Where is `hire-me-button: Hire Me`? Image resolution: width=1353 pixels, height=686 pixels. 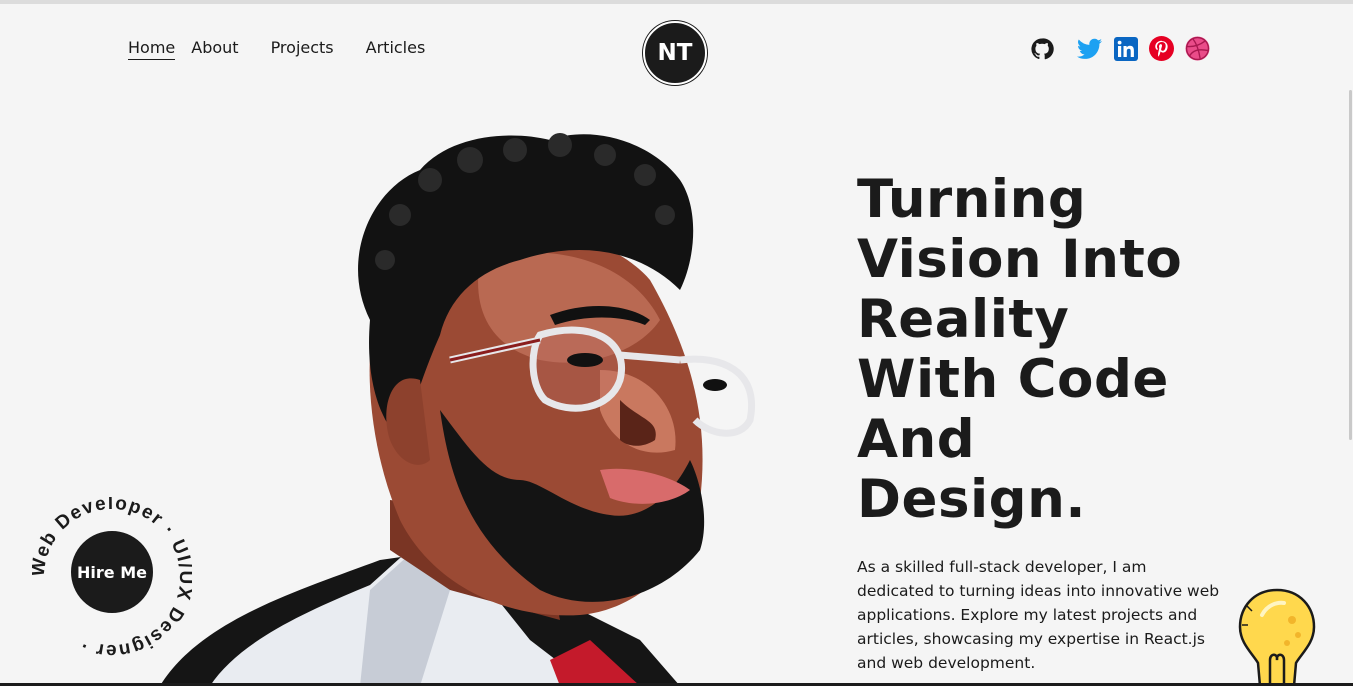
hire-me-button: Hire Me is located at coordinates (112, 572).